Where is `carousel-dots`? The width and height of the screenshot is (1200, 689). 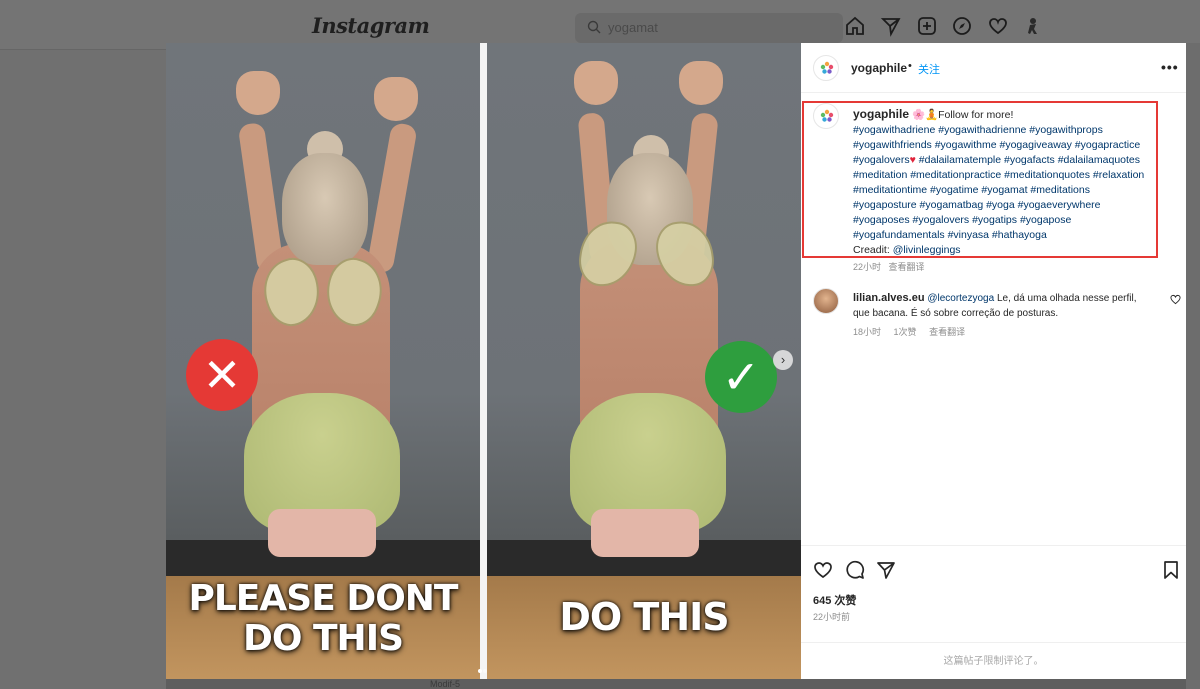
carousel-dots is located at coordinates (483, 666).